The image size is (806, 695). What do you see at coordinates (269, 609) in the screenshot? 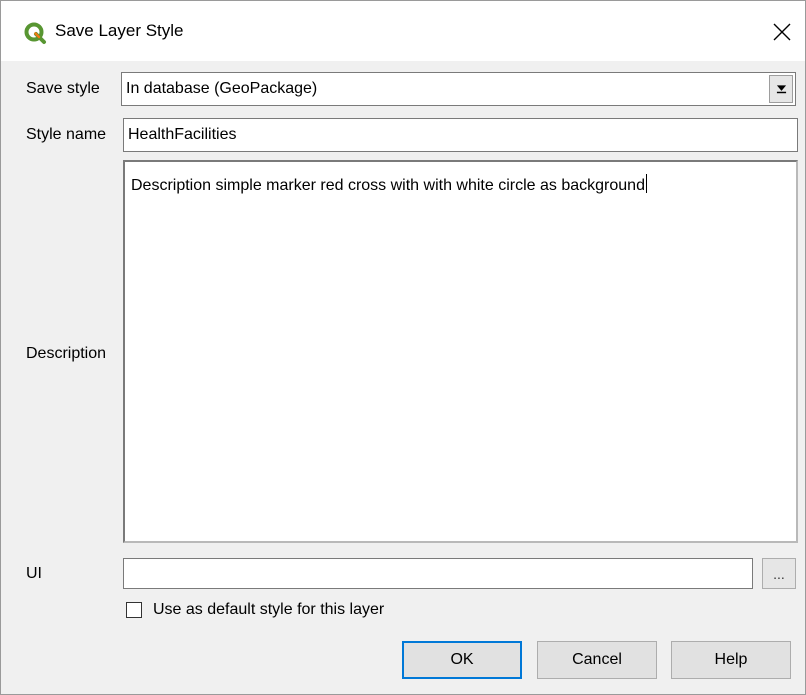
I see `default-style-label: Use as default style for this layer` at bounding box center [269, 609].